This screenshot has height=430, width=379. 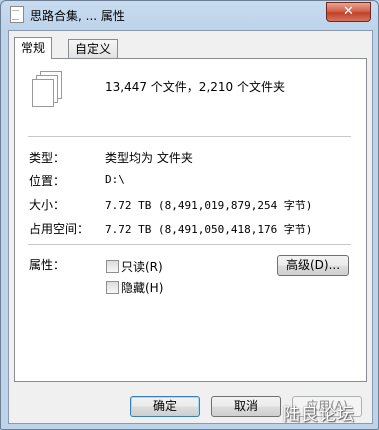 I want to click on ok-button: 确定, so click(x=165, y=406).